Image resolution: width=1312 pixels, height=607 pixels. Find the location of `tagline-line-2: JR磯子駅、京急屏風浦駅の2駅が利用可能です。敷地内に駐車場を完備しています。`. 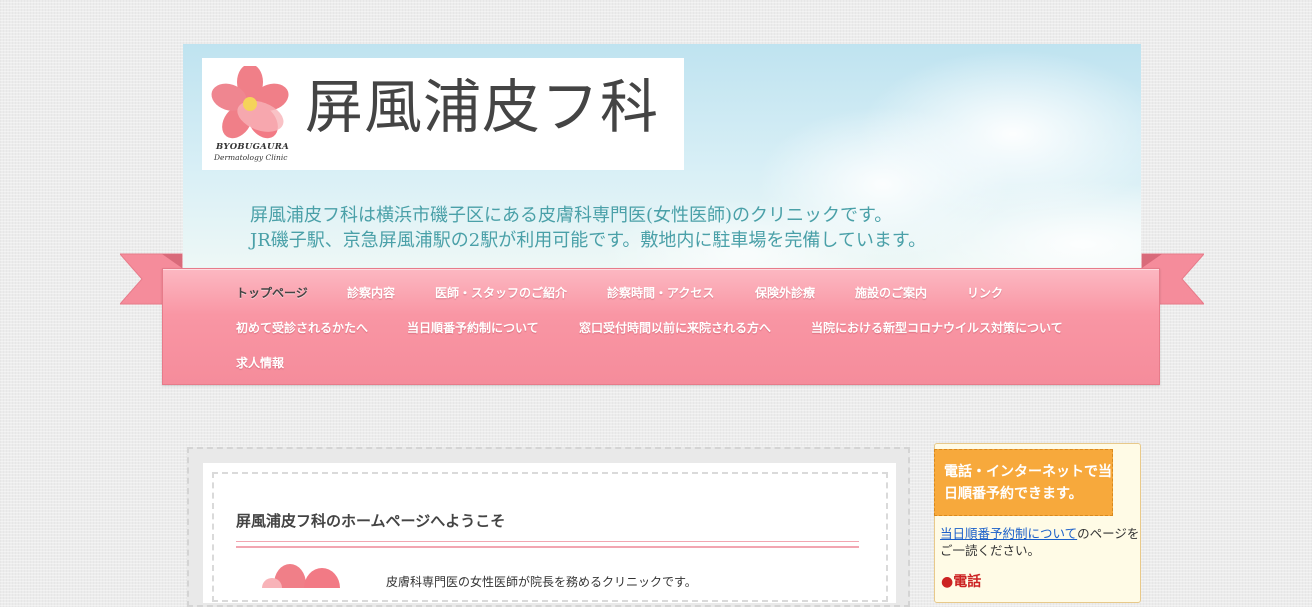

tagline-line-2: JR磯子駅、京急屏風浦駅の2駅が利用可能です。敷地内に駐車場を完備しています。 is located at coordinates (588, 240).